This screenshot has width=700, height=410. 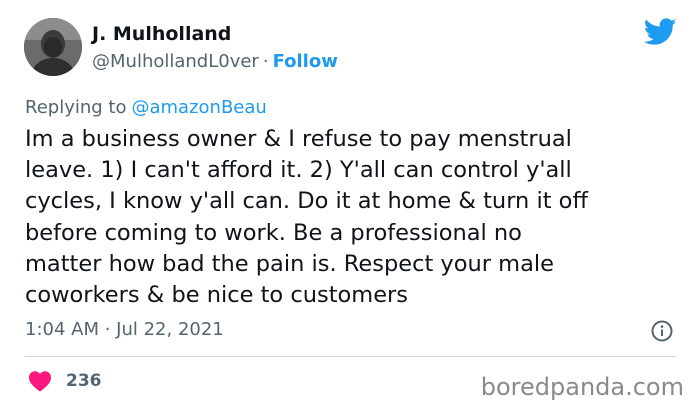 I want to click on reply-context: Replying to @amazonBeau, so click(x=146, y=108).